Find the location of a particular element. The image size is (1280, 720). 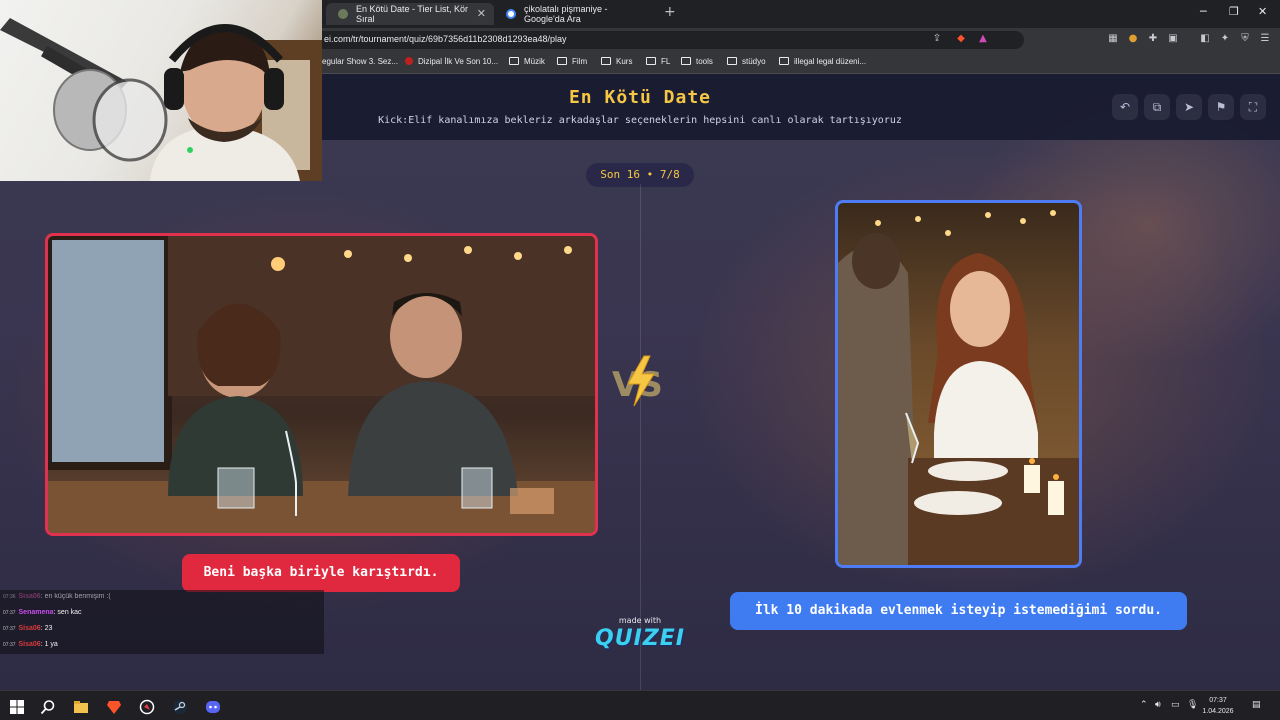

chat-message: 07:37 Sisa06: 23 is located at coordinates (28, 628).